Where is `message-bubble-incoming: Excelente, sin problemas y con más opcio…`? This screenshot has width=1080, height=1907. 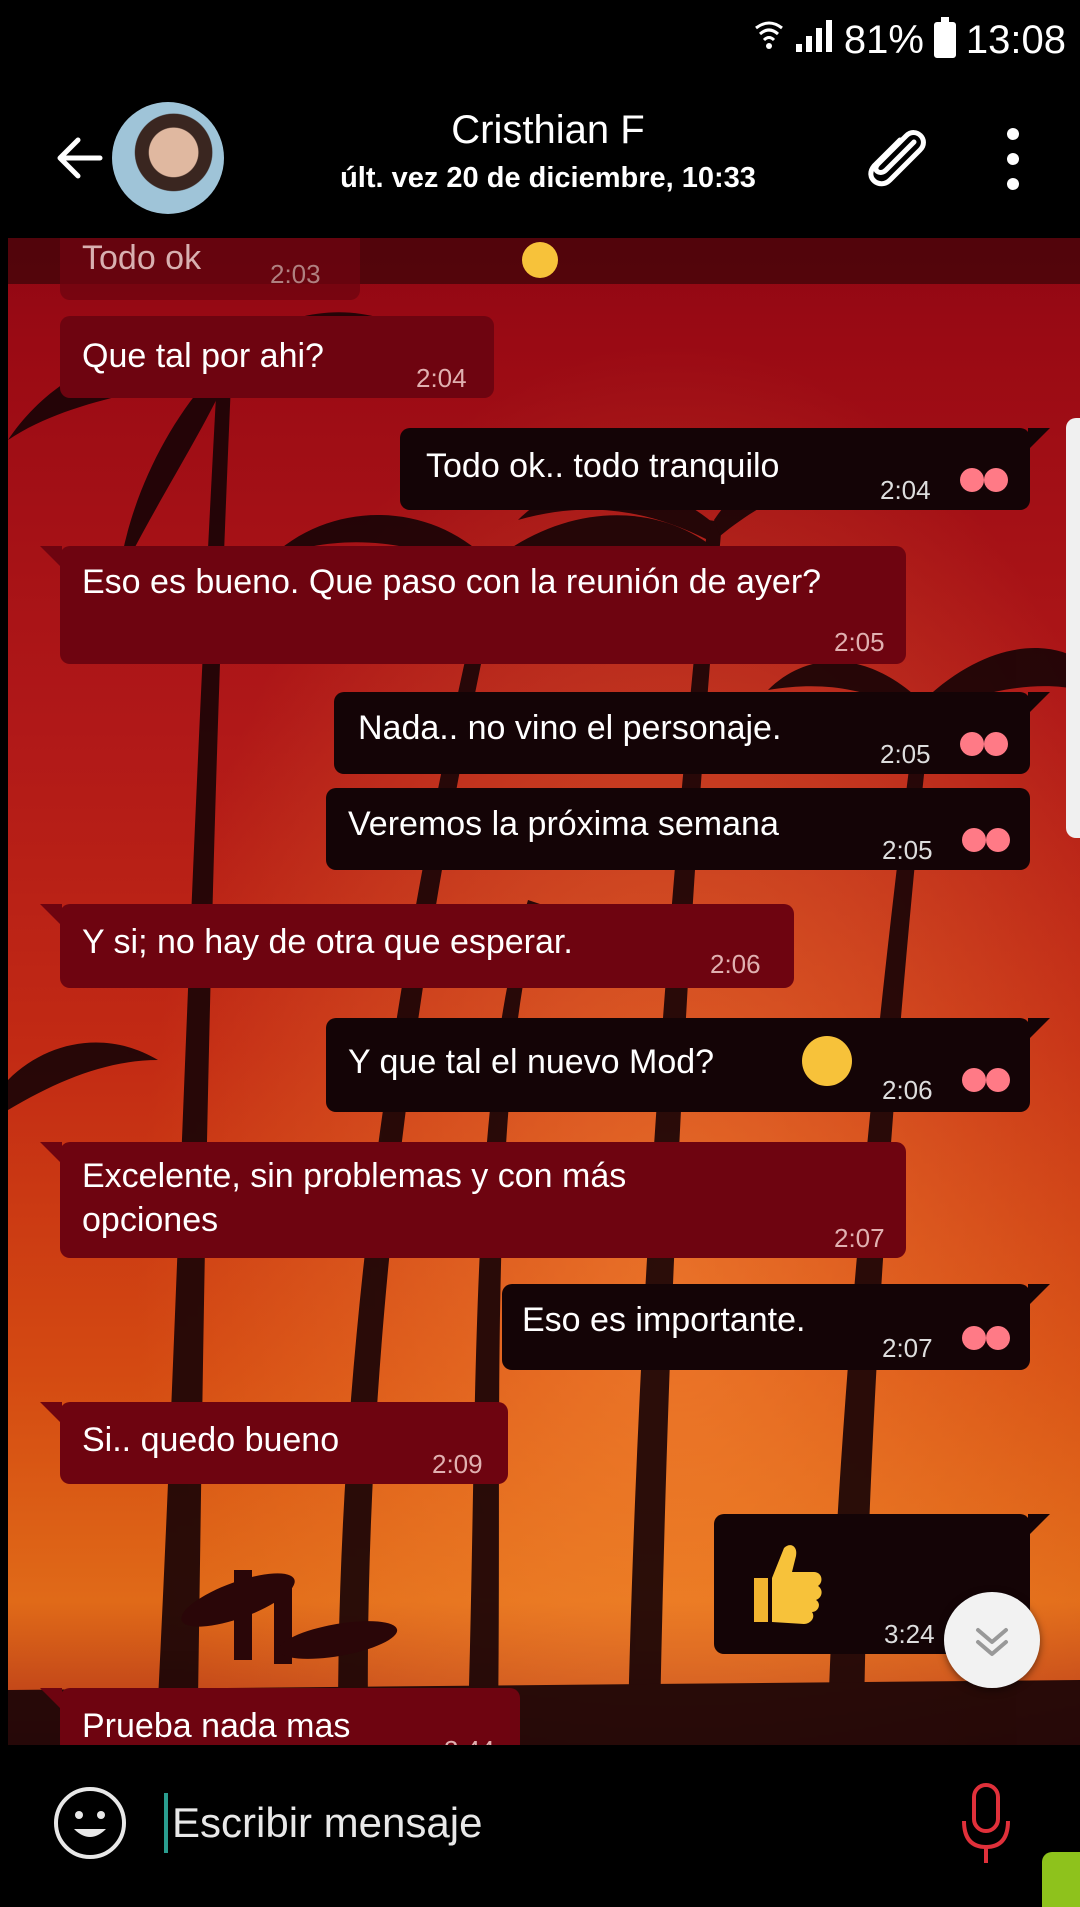 message-bubble-incoming: Excelente, sin problemas y con más opcio… is located at coordinates (483, 1200).